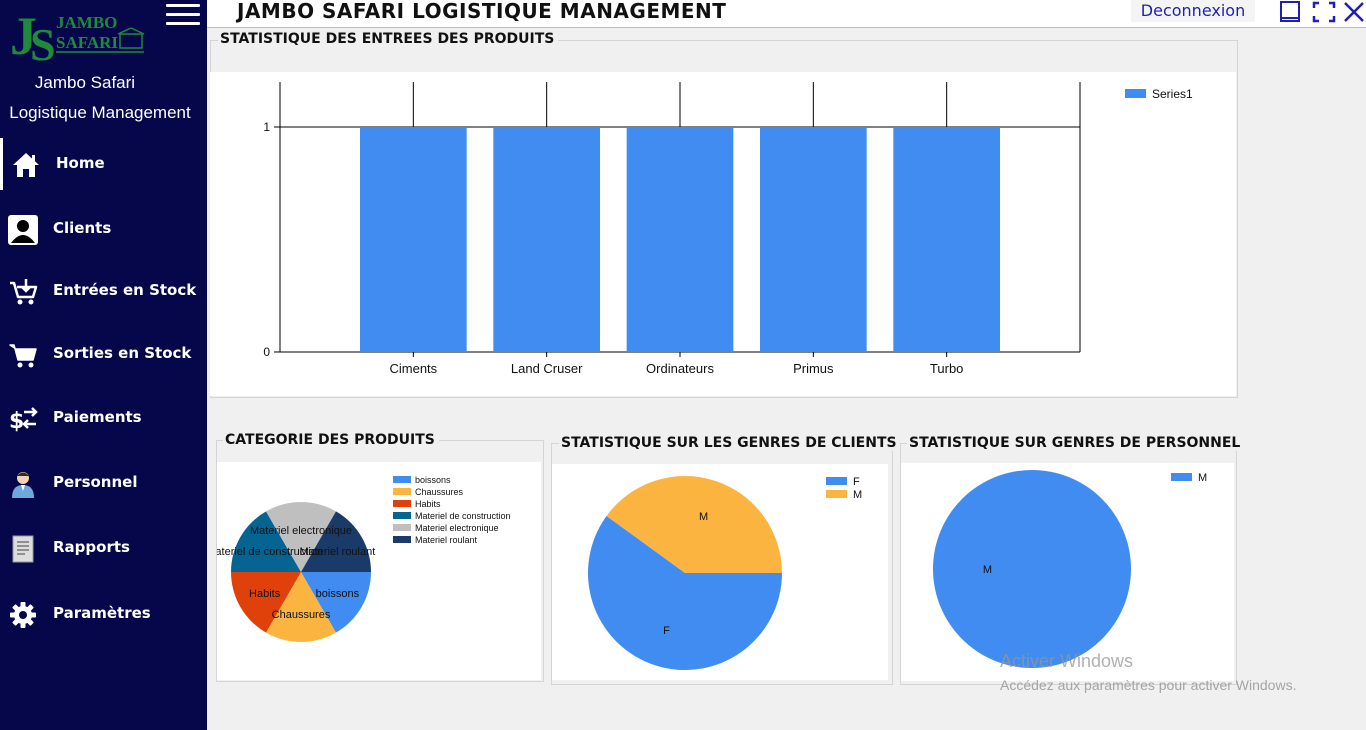 Image resolution: width=1366 pixels, height=730 pixels. I want to click on category-data-label: Habits, so click(265, 594).